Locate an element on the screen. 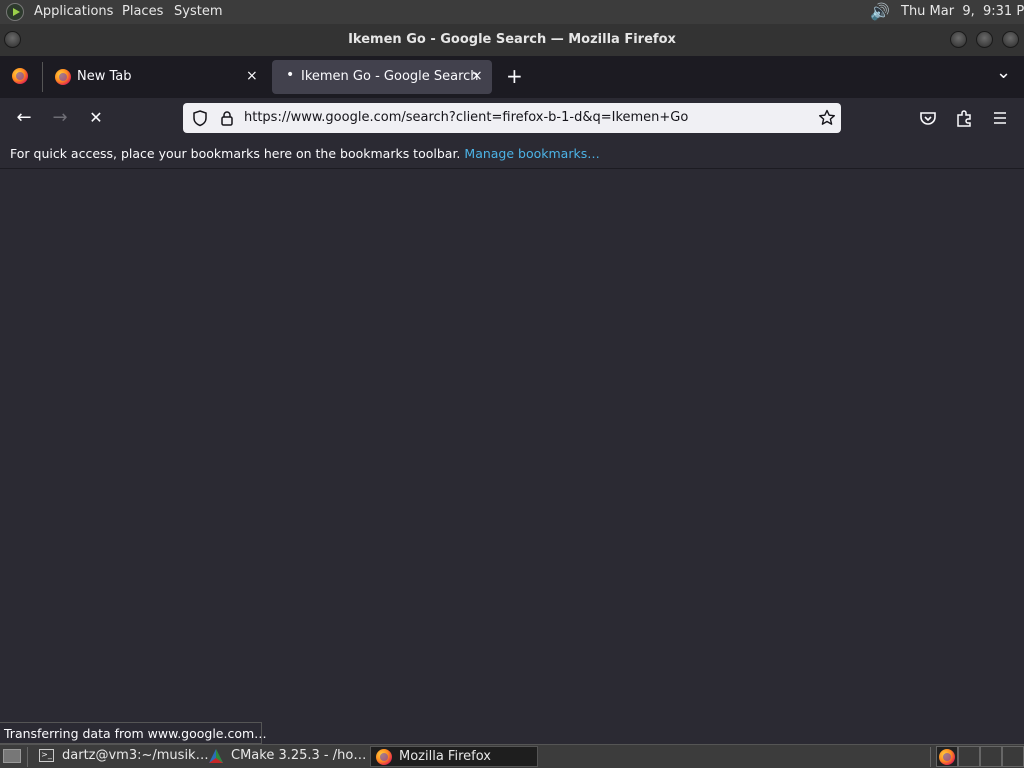 The height and width of the screenshot is (768, 1024). window-menu-button is located at coordinates (12, 39).